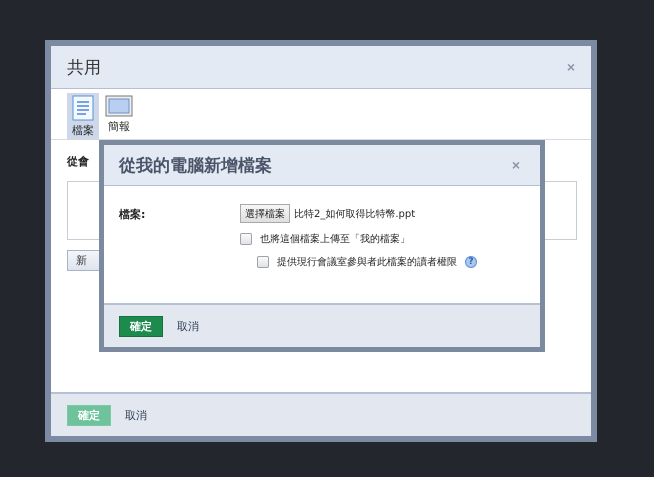 The image size is (654, 477). I want to click on ok-button: 確定, so click(141, 326).